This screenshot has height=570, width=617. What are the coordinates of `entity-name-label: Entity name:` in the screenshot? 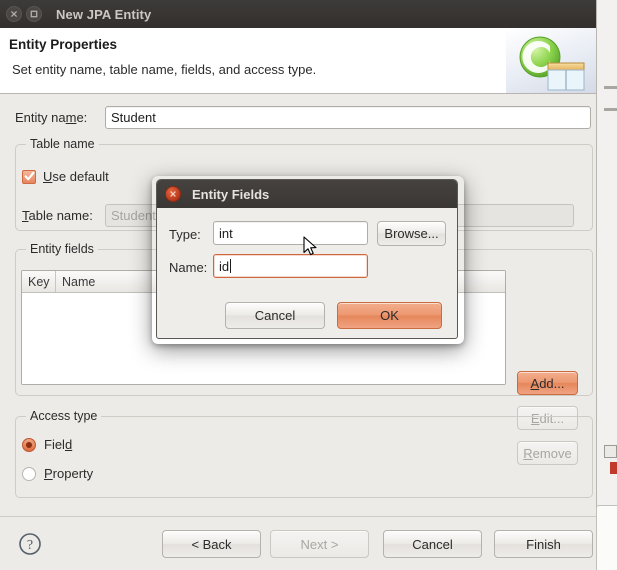 It's located at (51, 117).